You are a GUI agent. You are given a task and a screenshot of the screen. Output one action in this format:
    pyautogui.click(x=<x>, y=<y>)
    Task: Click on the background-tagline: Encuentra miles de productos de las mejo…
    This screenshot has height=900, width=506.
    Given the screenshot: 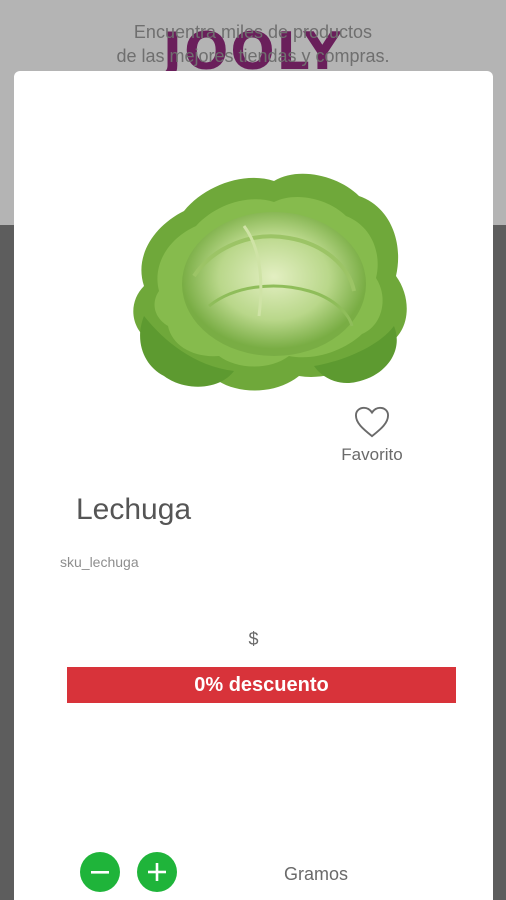 What is the action you would take?
    pyautogui.click(x=253, y=44)
    